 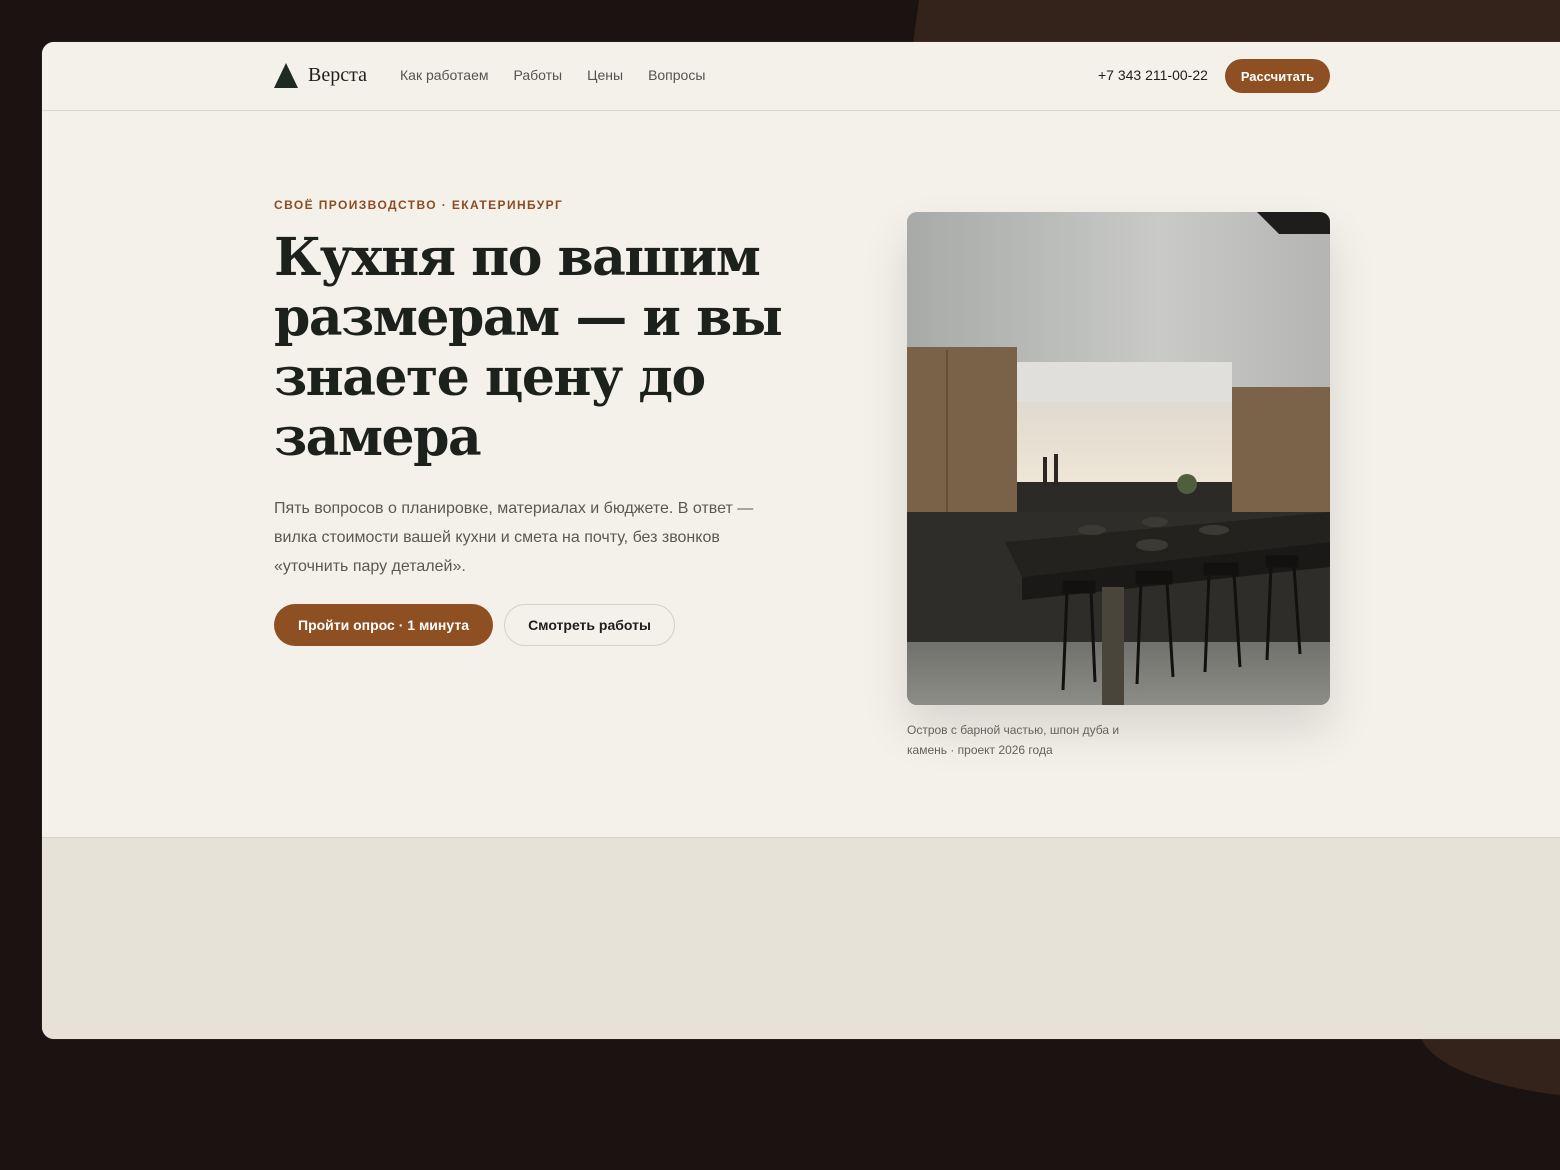 What do you see at coordinates (419, 205) in the screenshot?
I see `hero-eyebrow: СВОЁ ПРОИЗВОДСТВО · ЕКАТЕРИНБУРГ` at bounding box center [419, 205].